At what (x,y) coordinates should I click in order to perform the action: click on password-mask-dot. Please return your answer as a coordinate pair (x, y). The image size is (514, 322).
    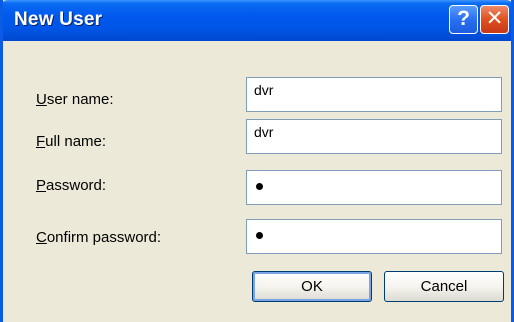
    Looking at the image, I should click on (259, 186).